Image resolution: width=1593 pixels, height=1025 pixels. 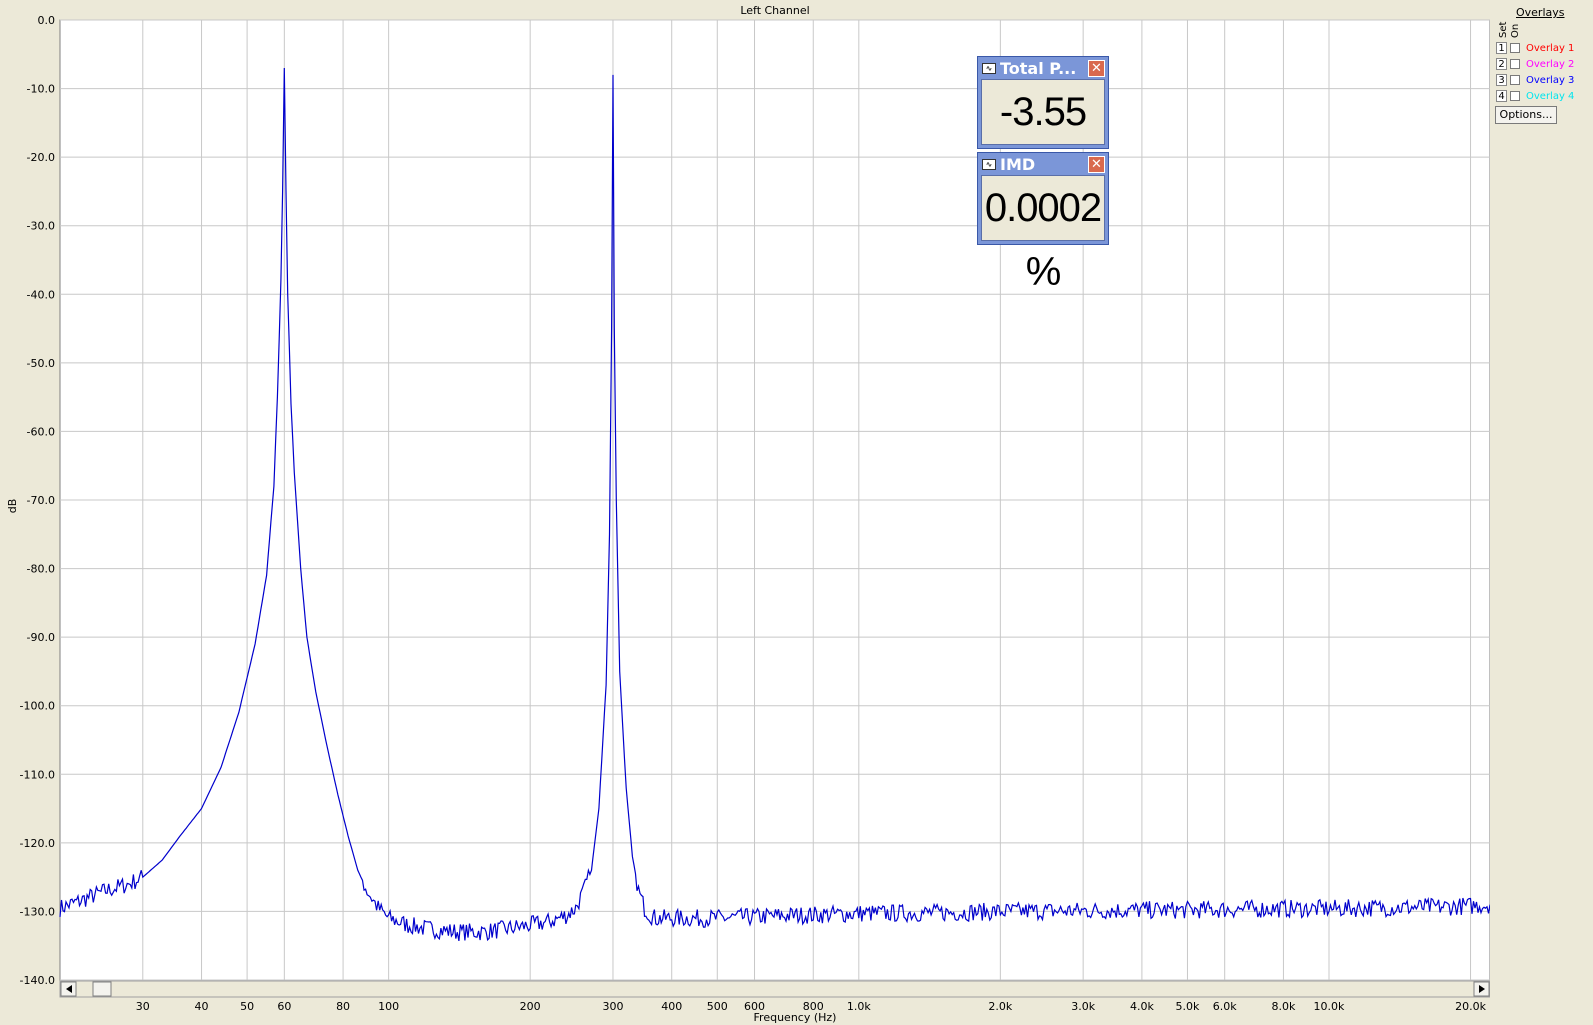 What do you see at coordinates (41, 157) in the screenshot?
I see `y-tick-label: -20.0` at bounding box center [41, 157].